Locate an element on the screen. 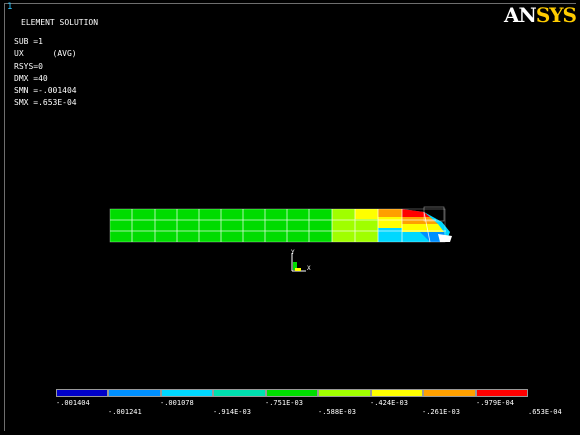  beam-region-orange is located at coordinates (390, 213).